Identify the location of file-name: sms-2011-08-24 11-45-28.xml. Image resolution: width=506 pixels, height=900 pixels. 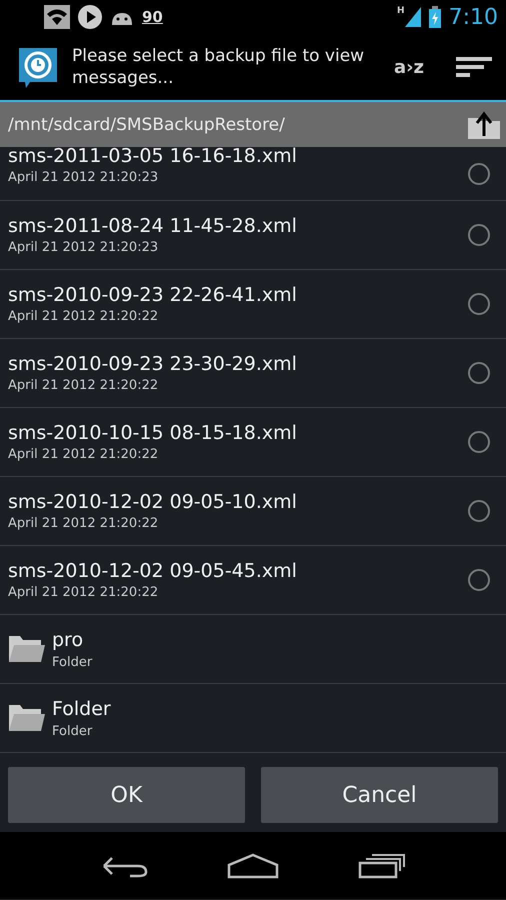
(153, 226).